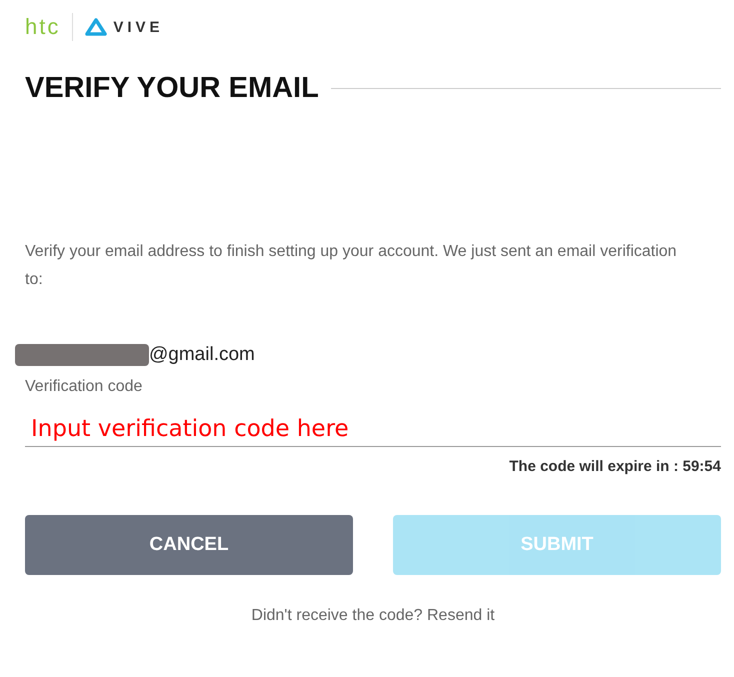  Describe the element at coordinates (373, 616) in the screenshot. I see `resend-text: Didn't receive the code? Resend it` at that location.